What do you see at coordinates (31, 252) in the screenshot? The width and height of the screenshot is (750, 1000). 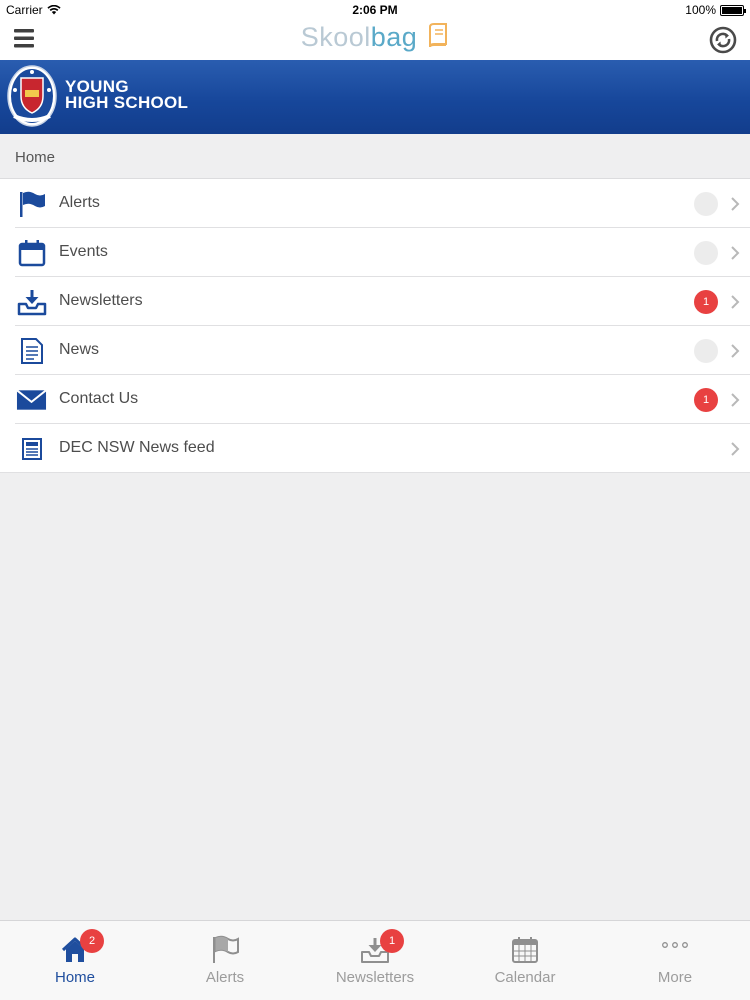 I see `calendar-icon` at bounding box center [31, 252].